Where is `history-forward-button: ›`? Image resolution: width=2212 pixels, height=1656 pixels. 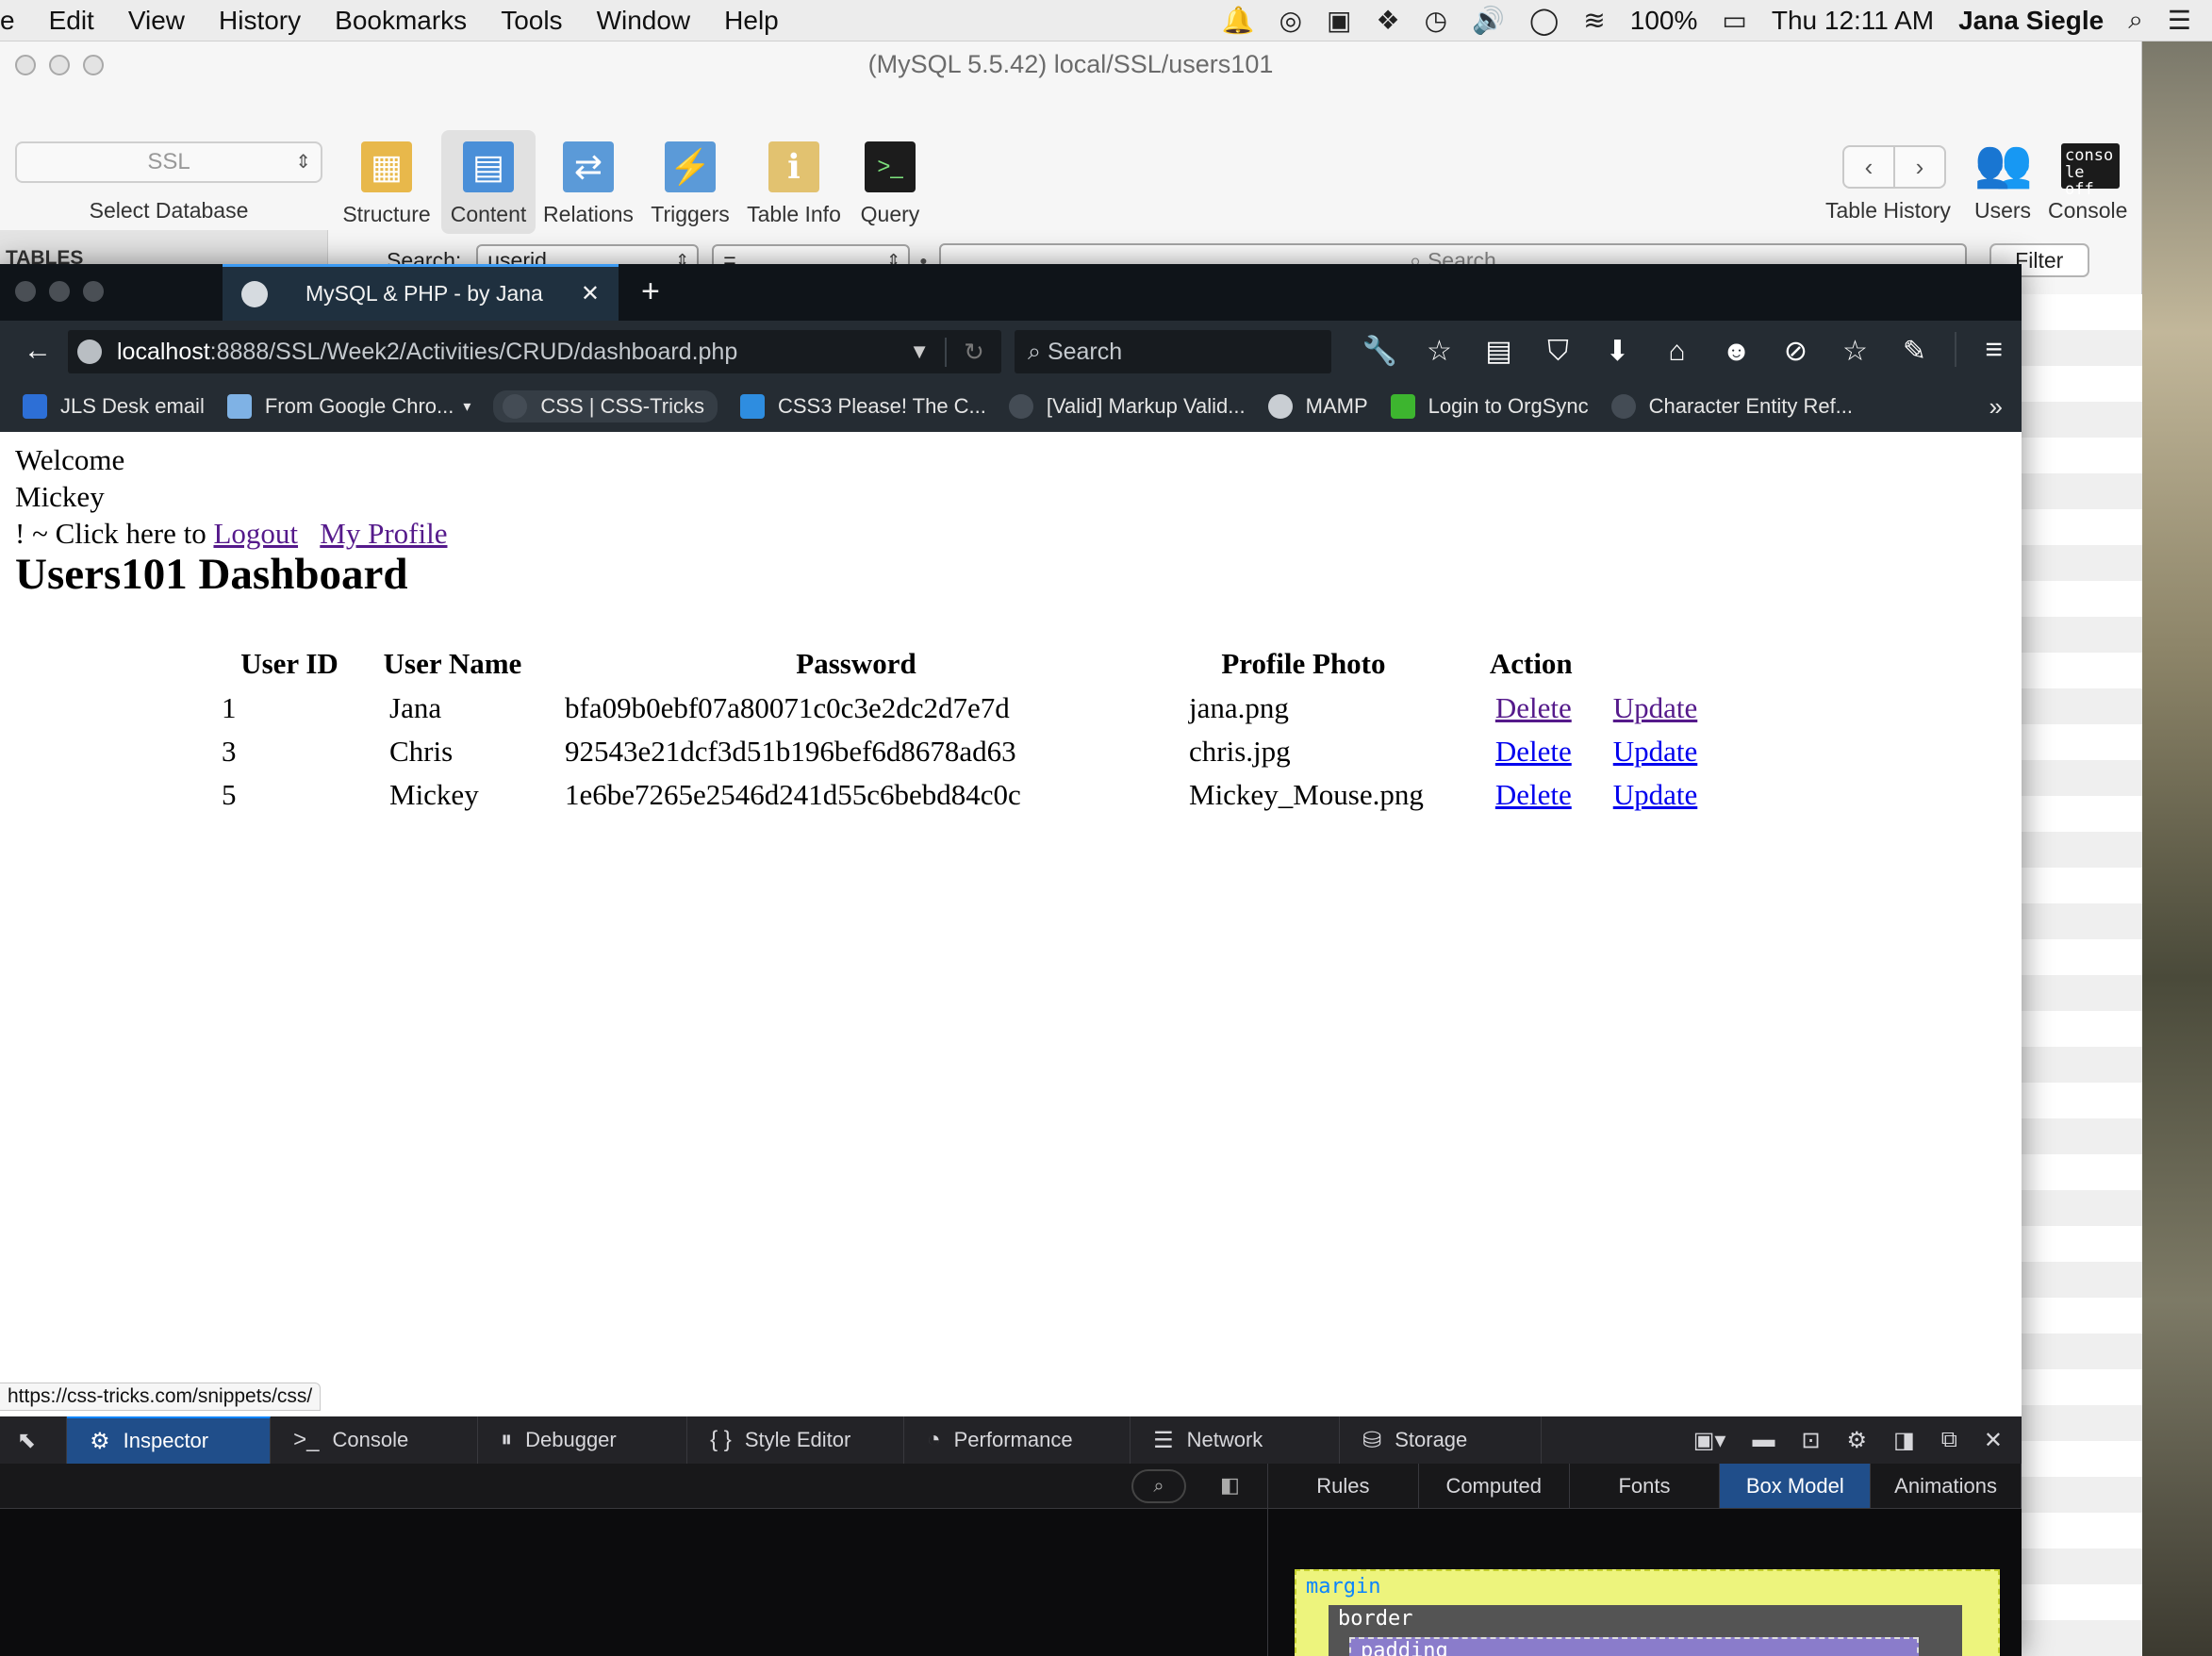 history-forward-button: › is located at coordinates (1919, 167).